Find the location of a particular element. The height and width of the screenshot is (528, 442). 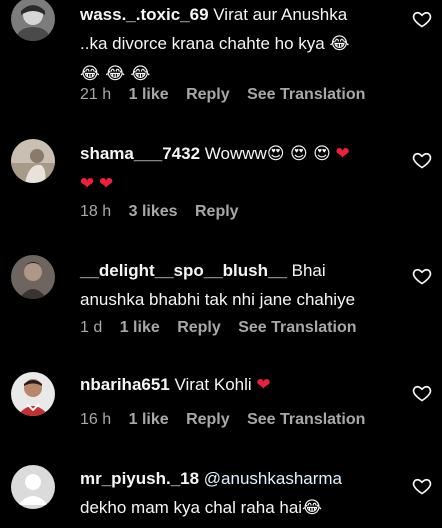

comment-meta: 21 h 1 like Reply See Translation is located at coordinates (229, 95).